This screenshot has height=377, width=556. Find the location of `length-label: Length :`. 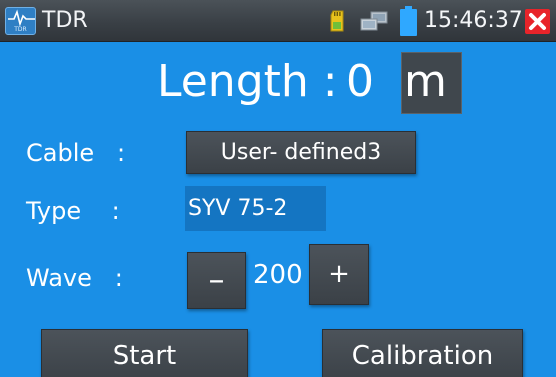

length-label: Length : is located at coordinates (254, 81).